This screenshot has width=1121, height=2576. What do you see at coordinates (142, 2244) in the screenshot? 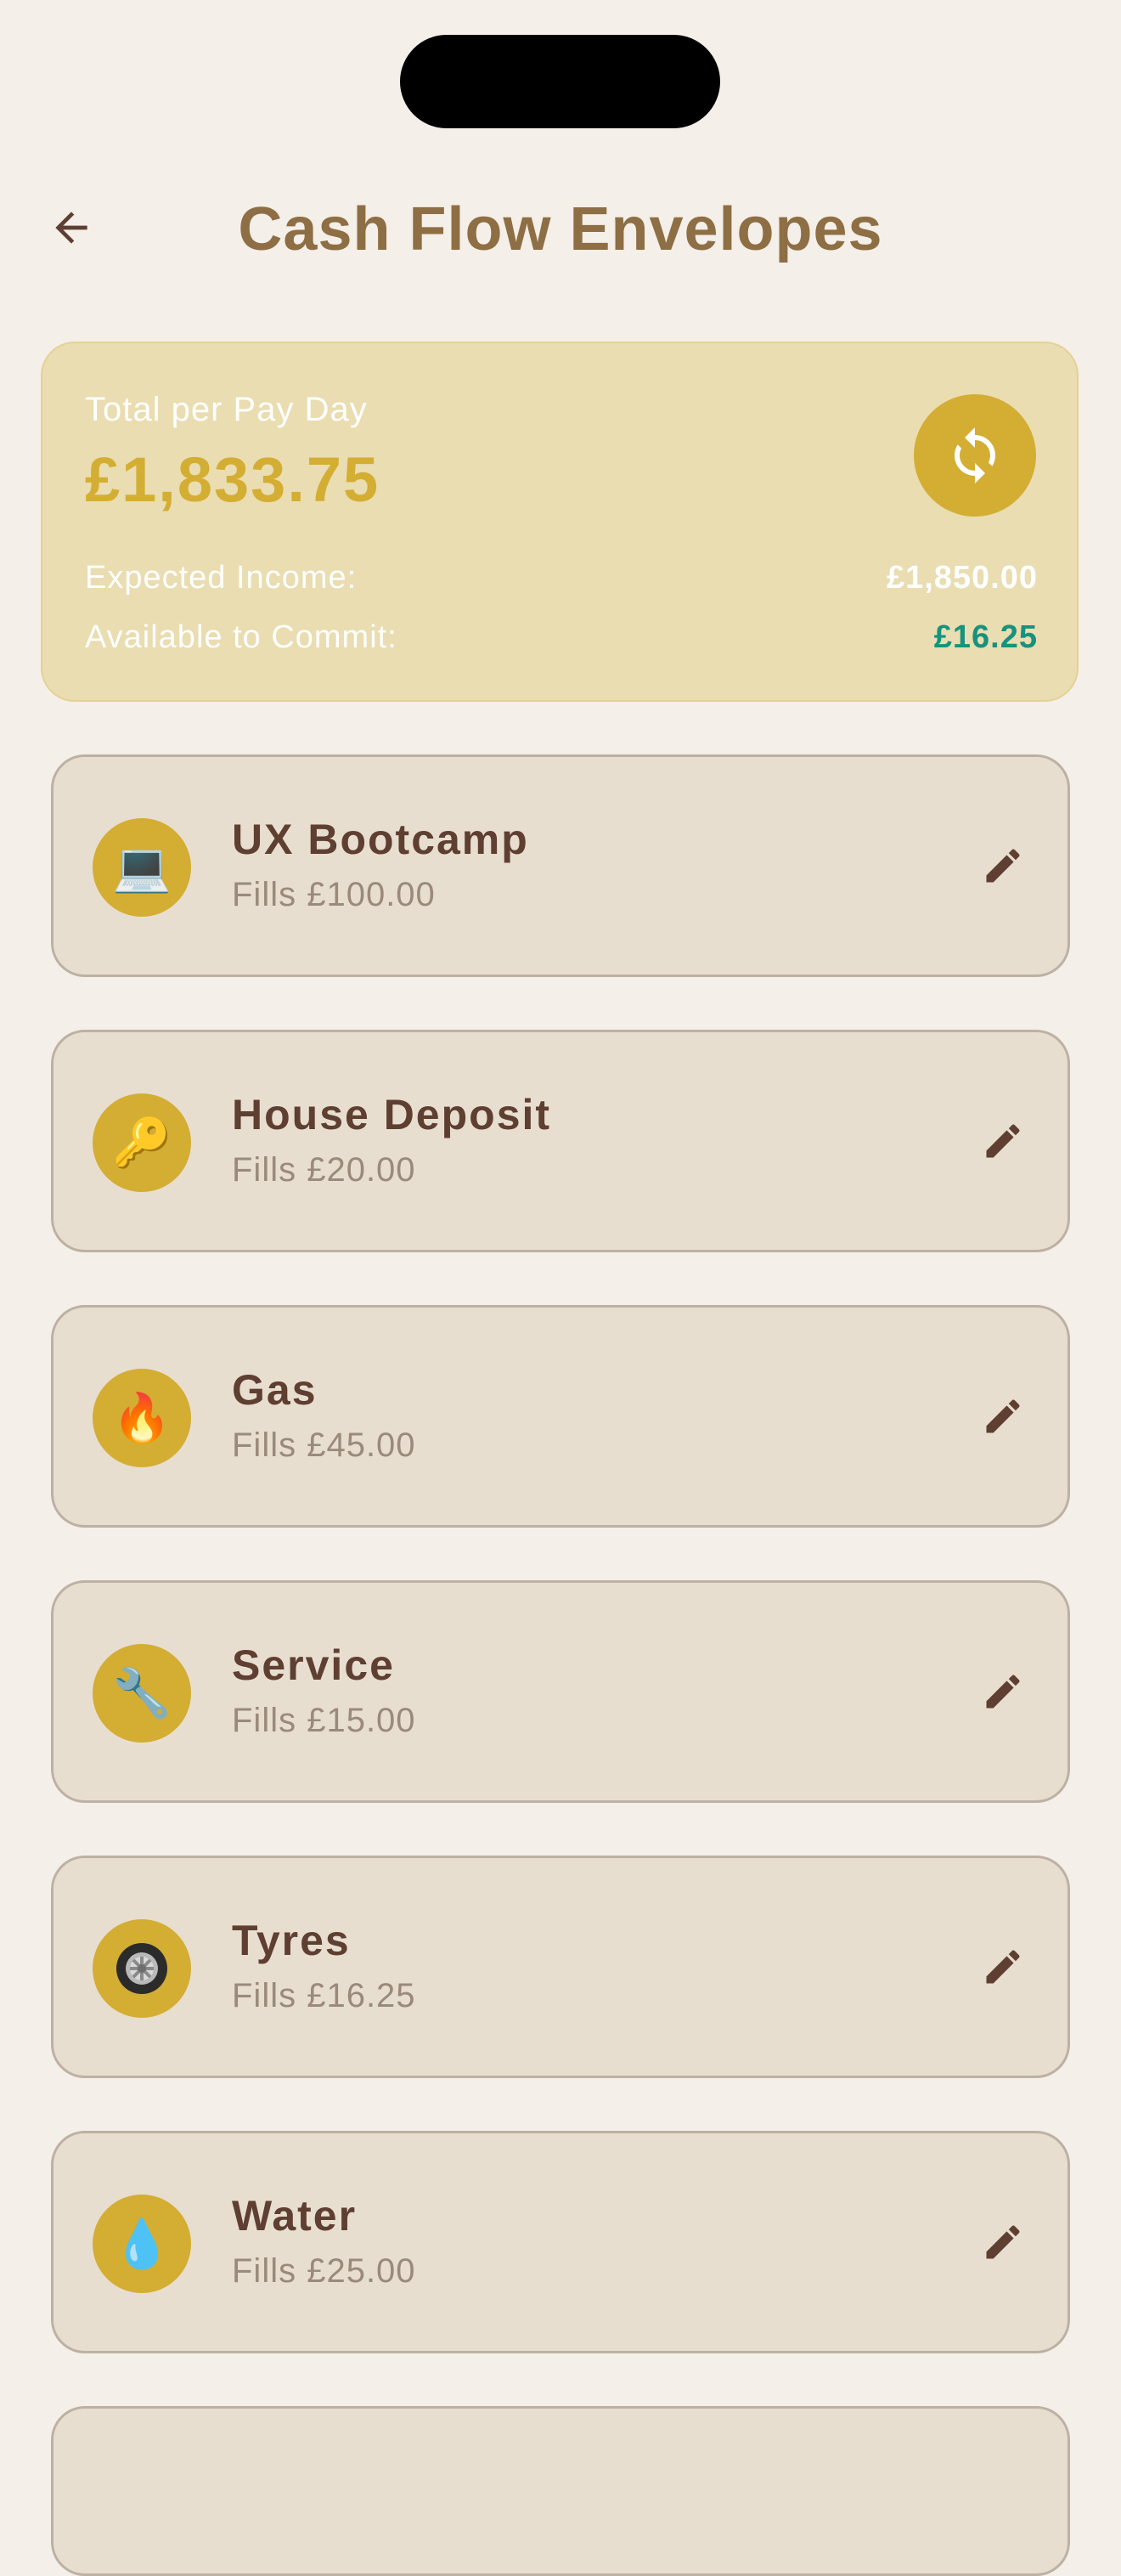
I see `droplet-icon: 💧` at bounding box center [142, 2244].